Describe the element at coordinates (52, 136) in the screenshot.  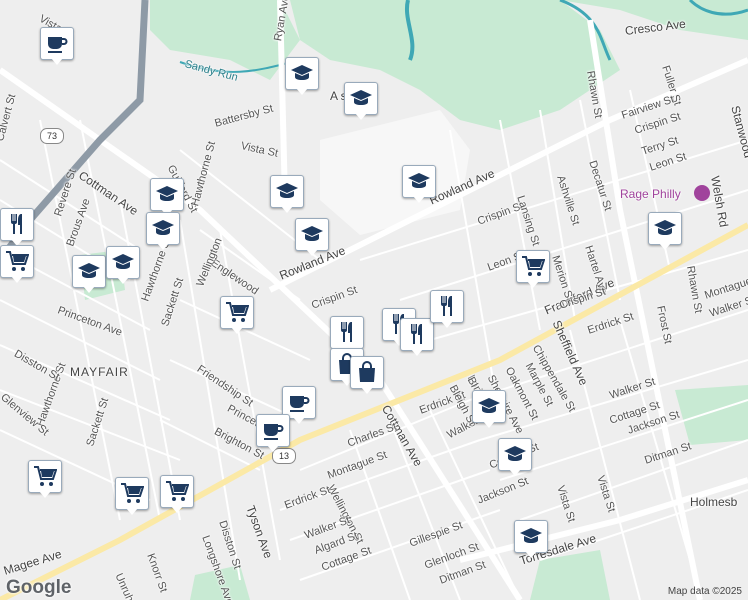
I see `highway-shield: 73` at that location.